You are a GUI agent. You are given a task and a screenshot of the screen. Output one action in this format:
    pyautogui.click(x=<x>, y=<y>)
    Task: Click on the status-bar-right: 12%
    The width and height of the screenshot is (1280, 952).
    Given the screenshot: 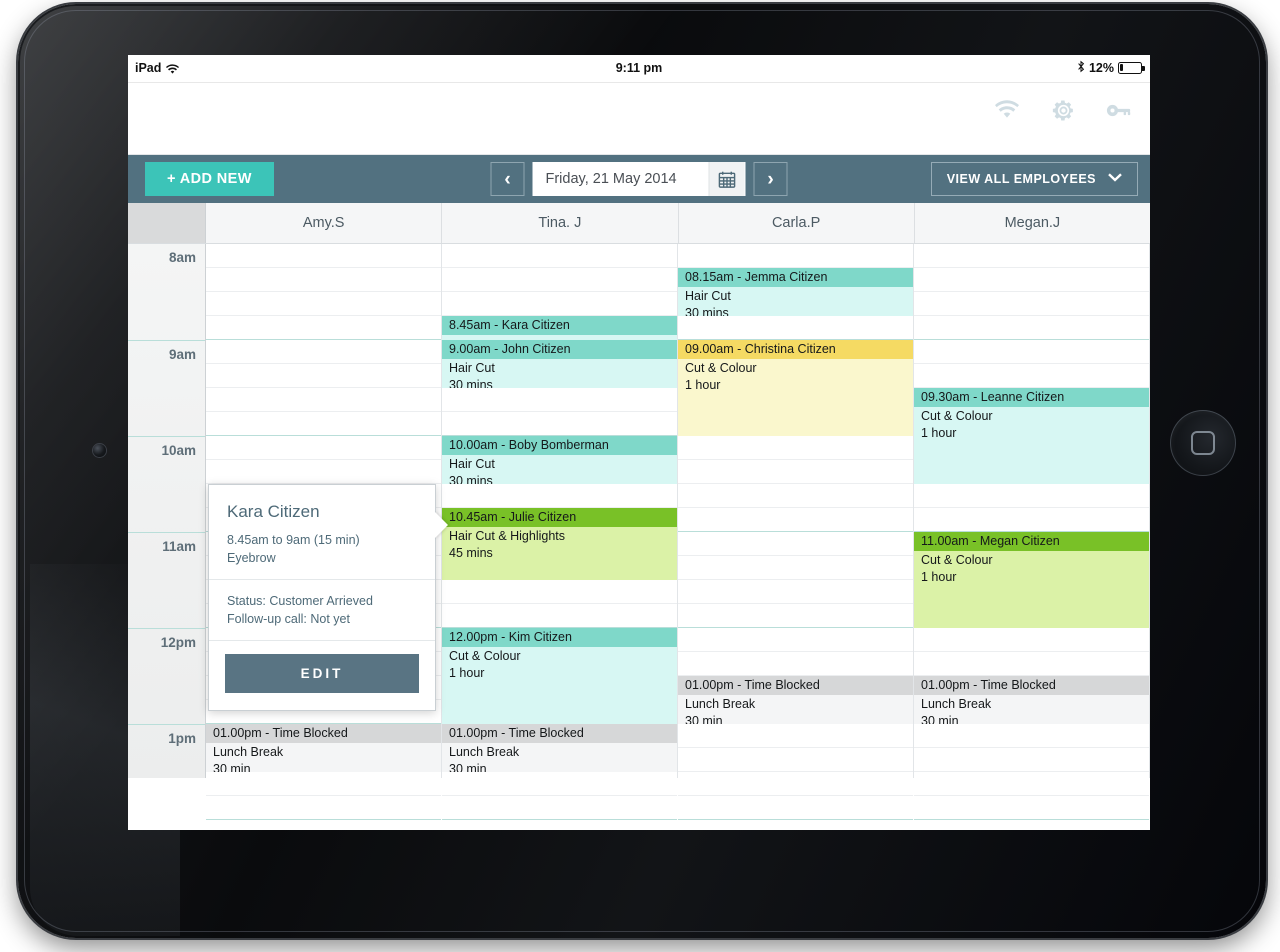 What is the action you would take?
    pyautogui.click(x=1111, y=67)
    